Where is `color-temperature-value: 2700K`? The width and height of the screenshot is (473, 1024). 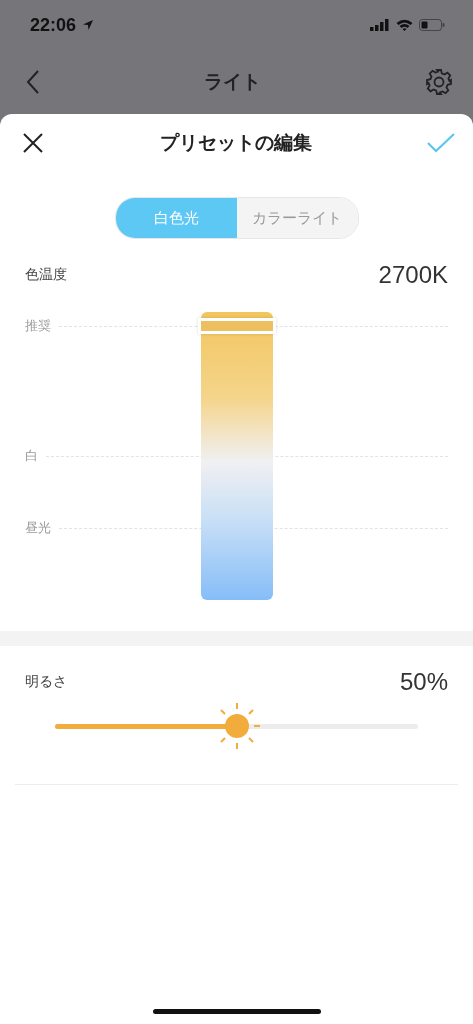
color-temperature-value: 2700K is located at coordinates (413, 275).